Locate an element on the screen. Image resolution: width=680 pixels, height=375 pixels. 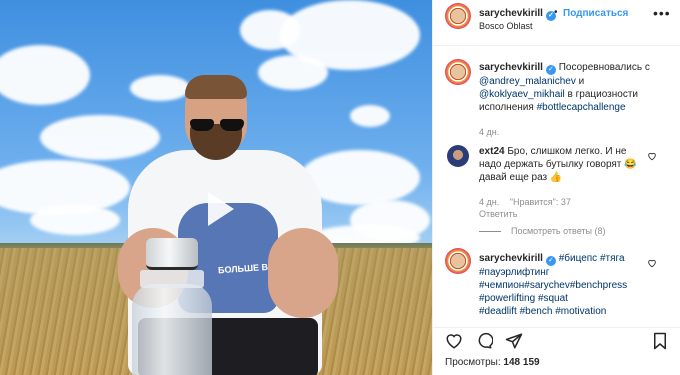
view-replies-label: Посмотреть ответы (8) is located at coordinates (558, 231).